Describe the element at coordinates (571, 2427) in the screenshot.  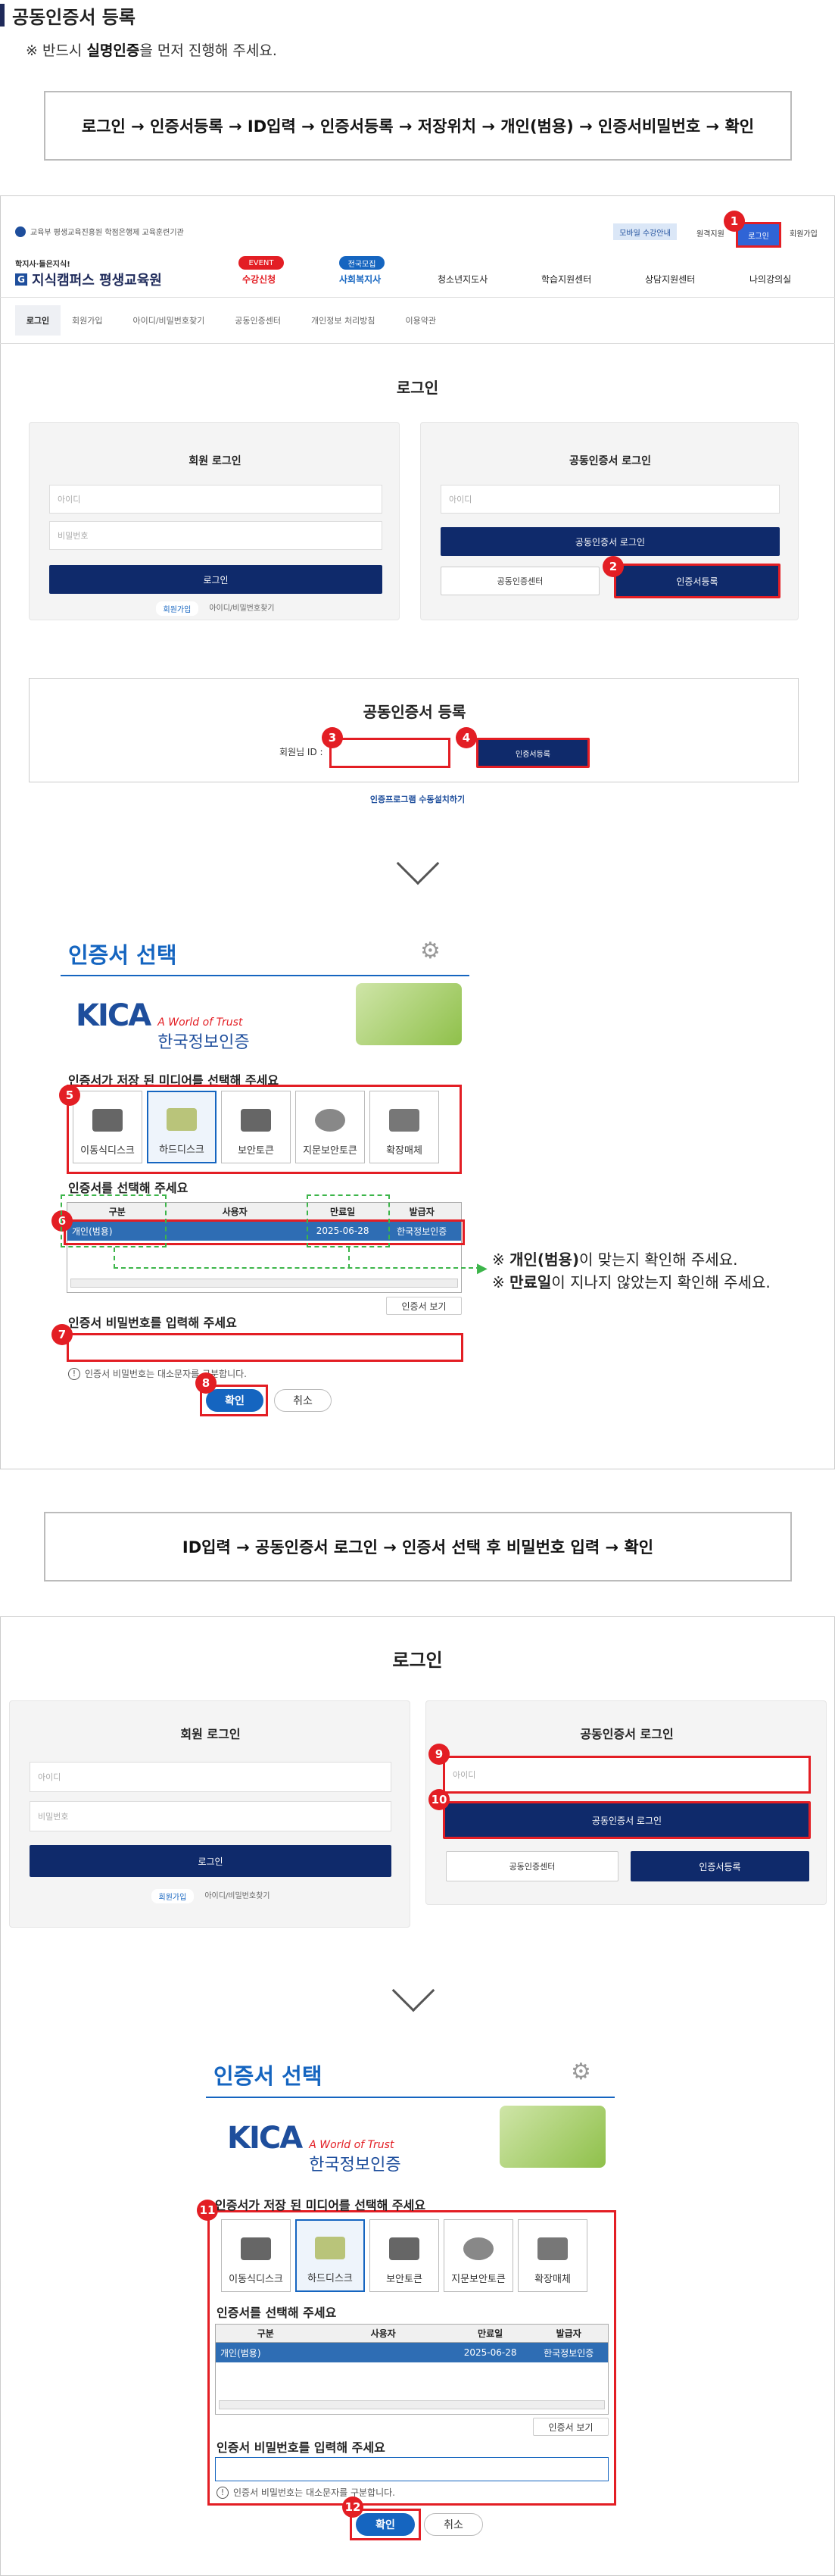
I see `view-cert-button-2: 인증서 보기` at that location.